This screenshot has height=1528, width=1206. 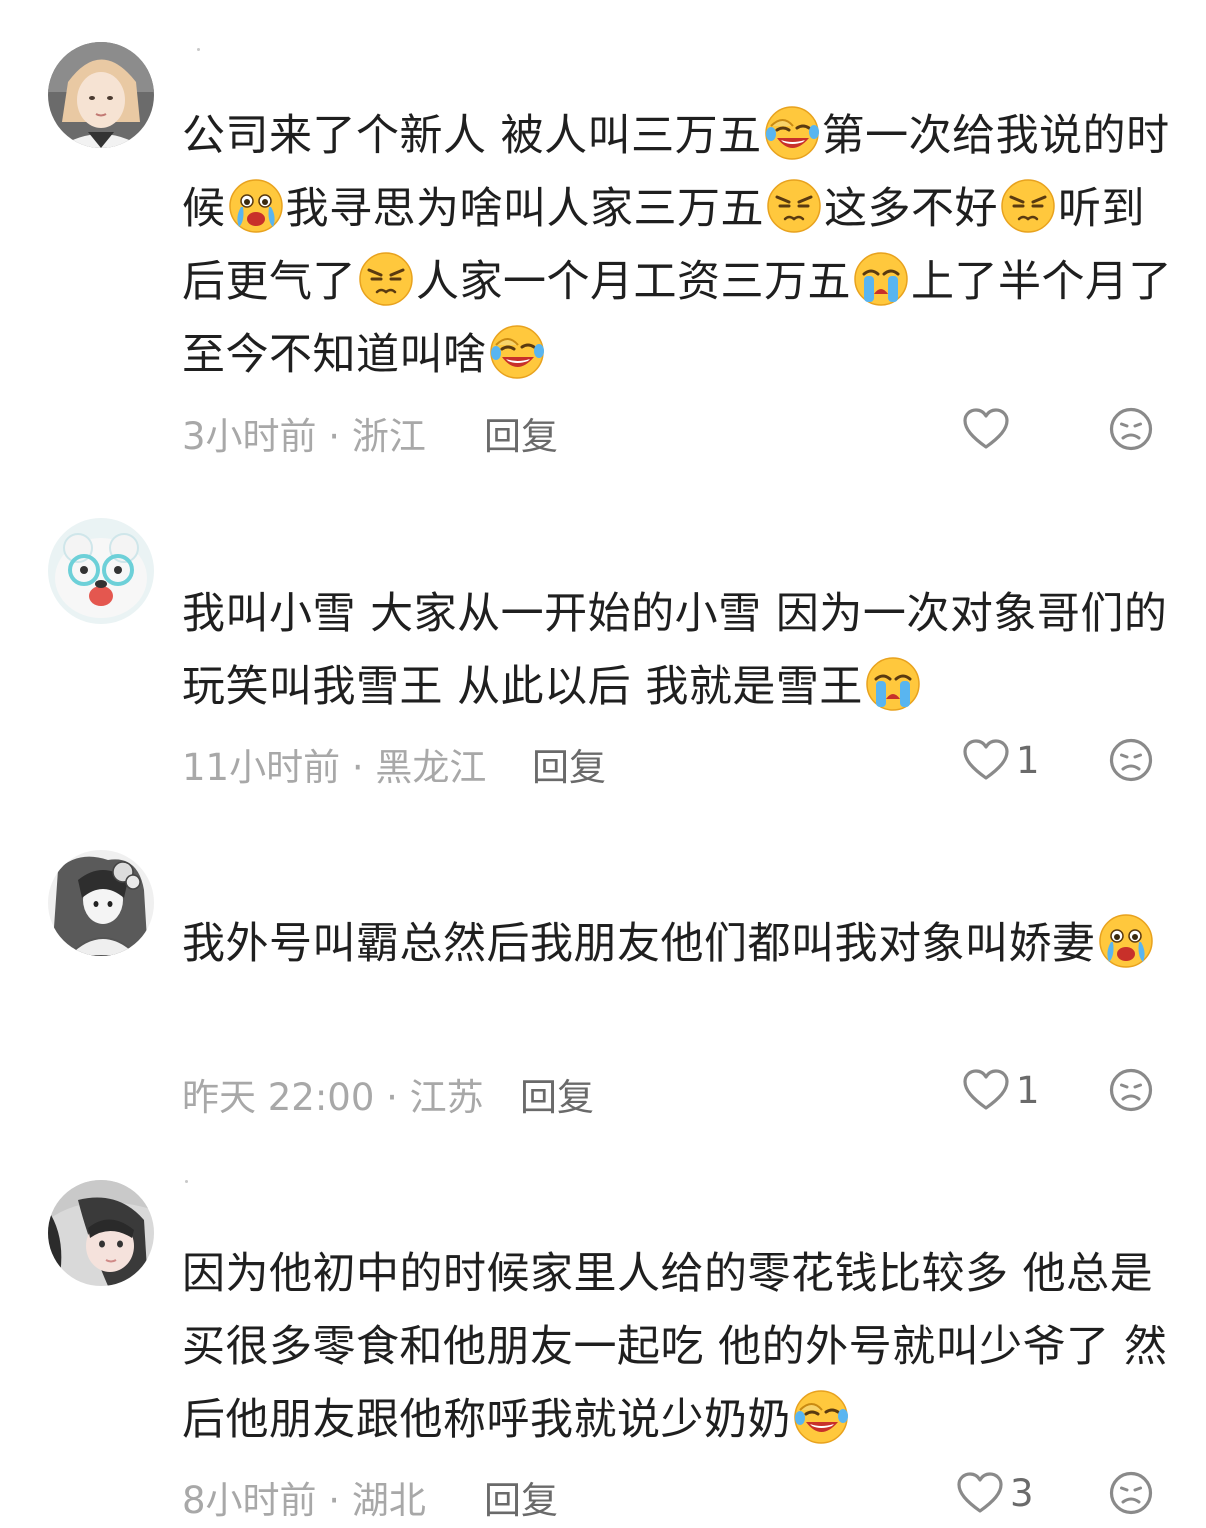 I want to click on heart-outline-icon, so click(x=980, y=1493).